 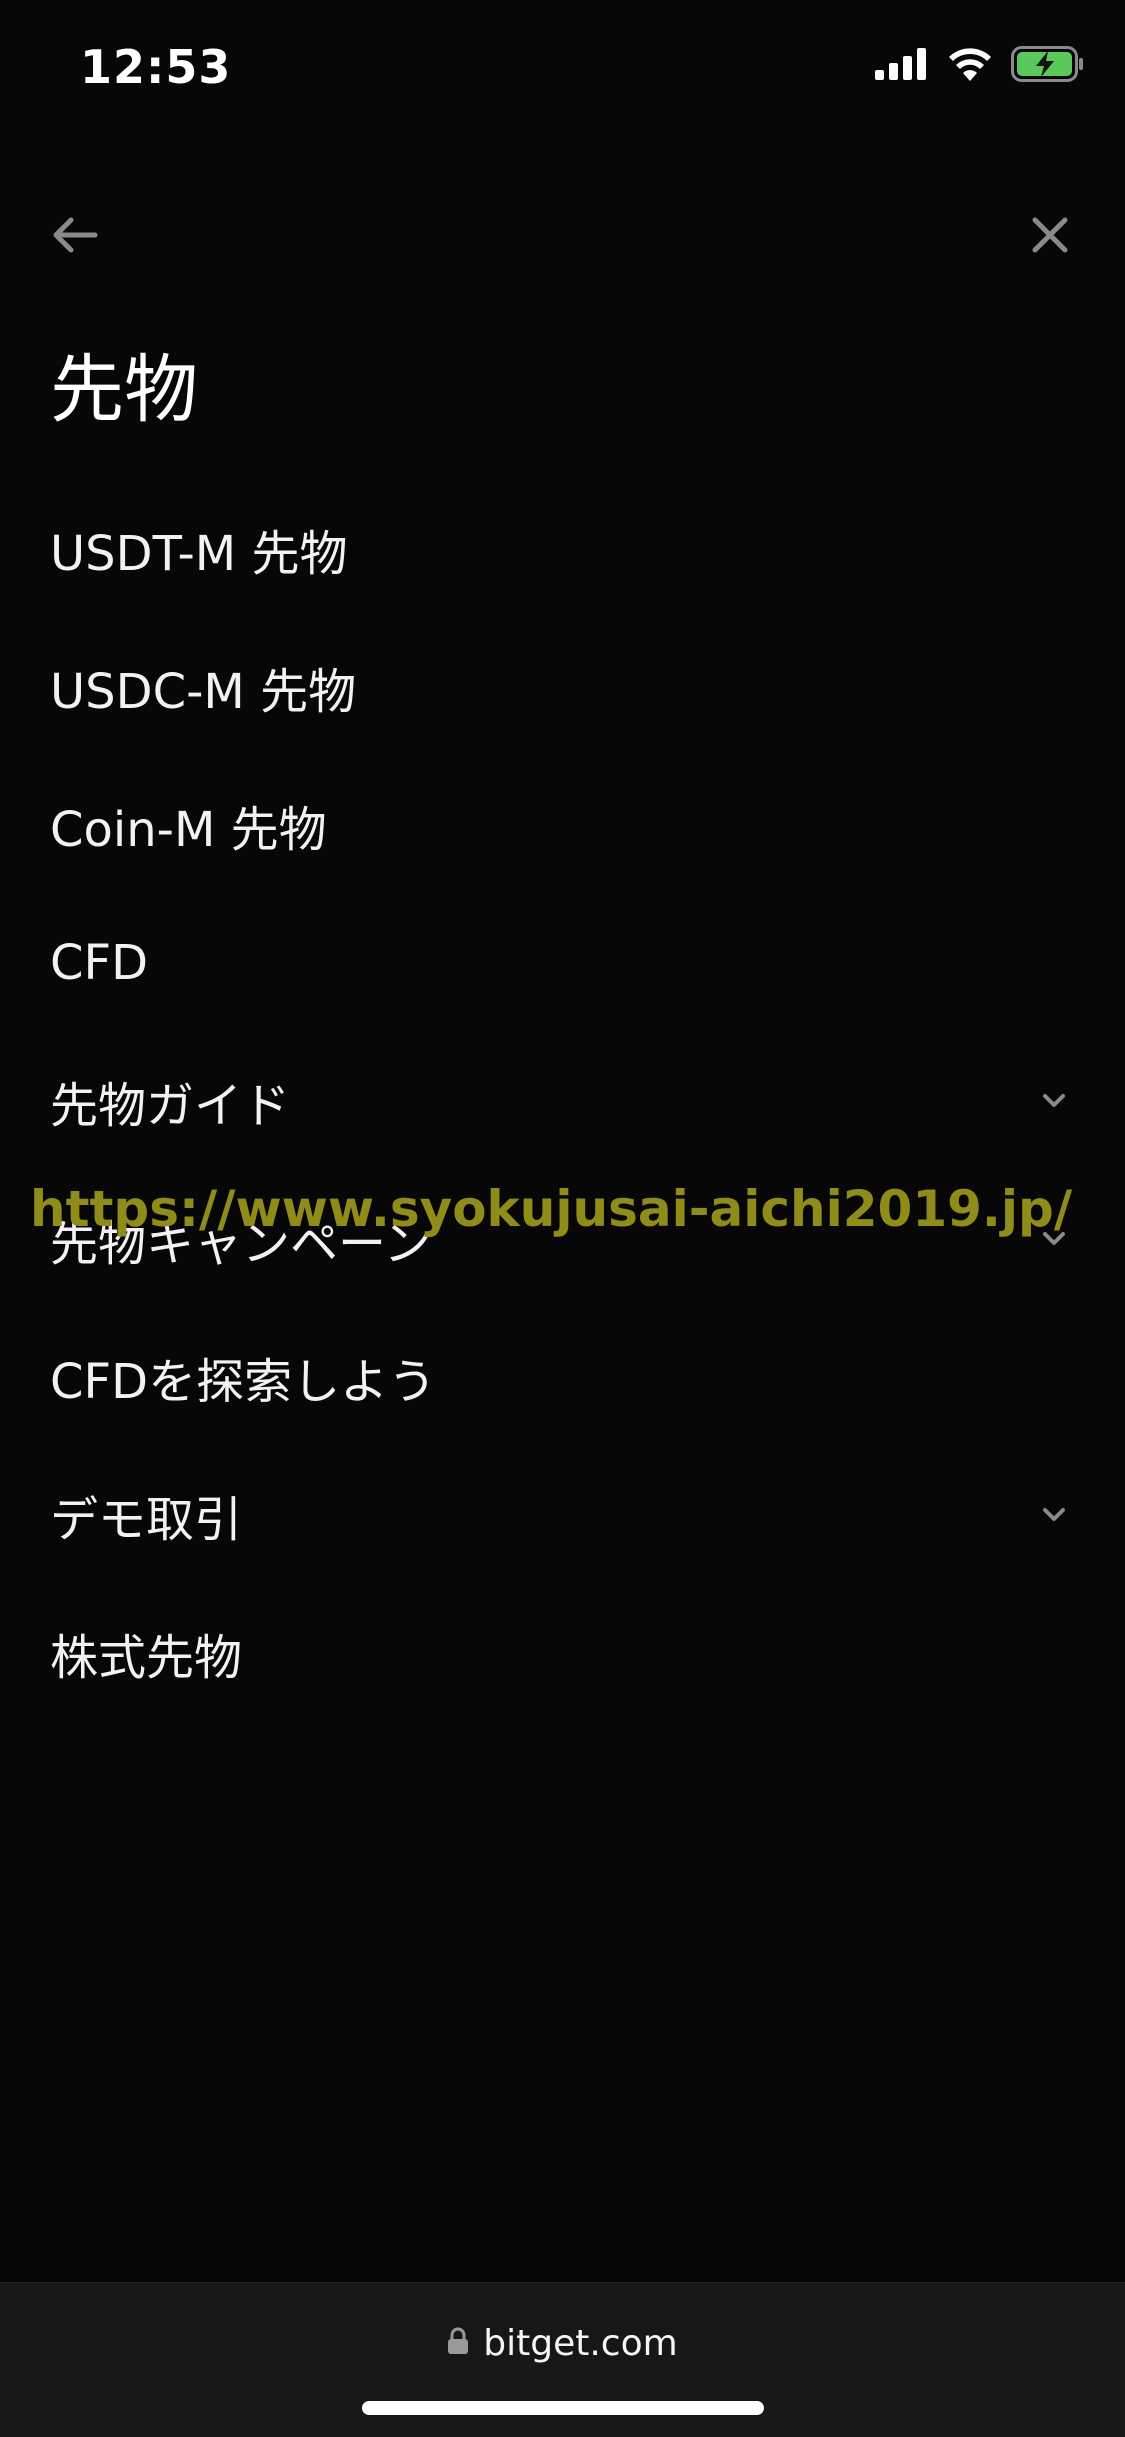 What do you see at coordinates (146, 1520) in the screenshot?
I see `menu-item-label: デモ取引` at bounding box center [146, 1520].